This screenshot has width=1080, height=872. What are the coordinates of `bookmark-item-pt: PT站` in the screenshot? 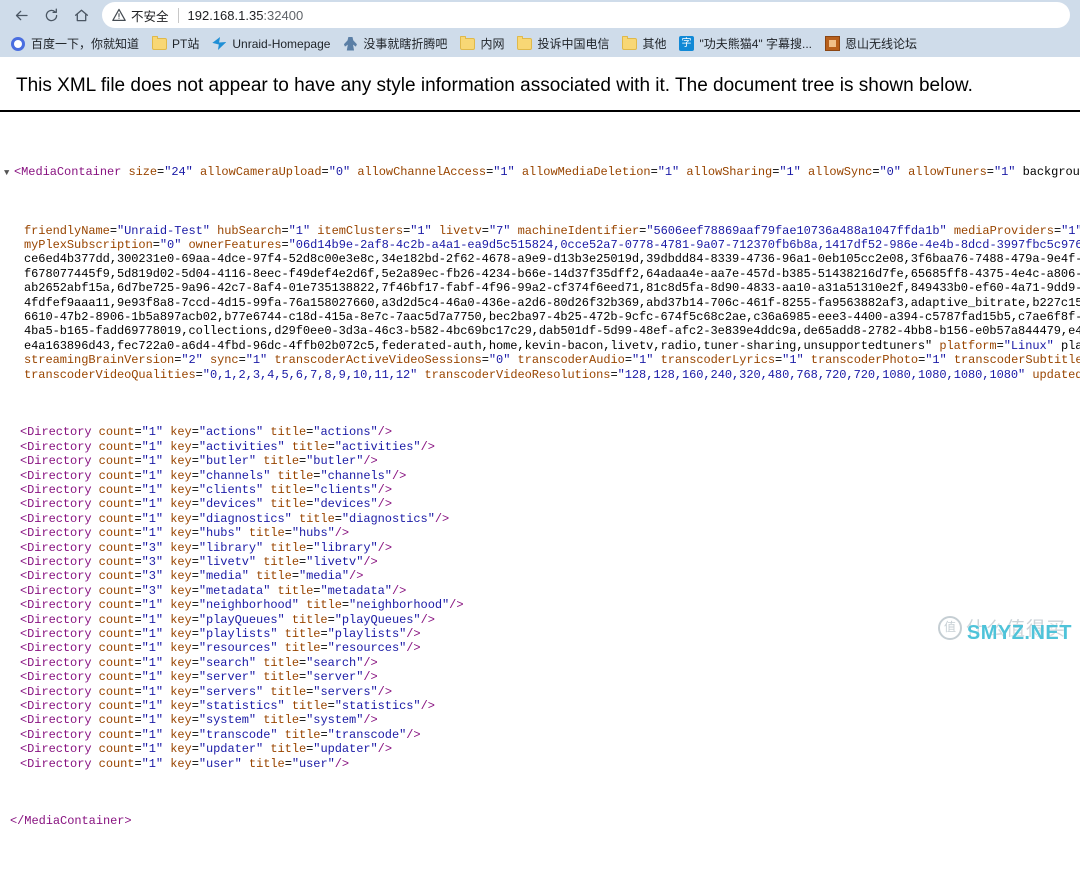 It's located at (177, 44).